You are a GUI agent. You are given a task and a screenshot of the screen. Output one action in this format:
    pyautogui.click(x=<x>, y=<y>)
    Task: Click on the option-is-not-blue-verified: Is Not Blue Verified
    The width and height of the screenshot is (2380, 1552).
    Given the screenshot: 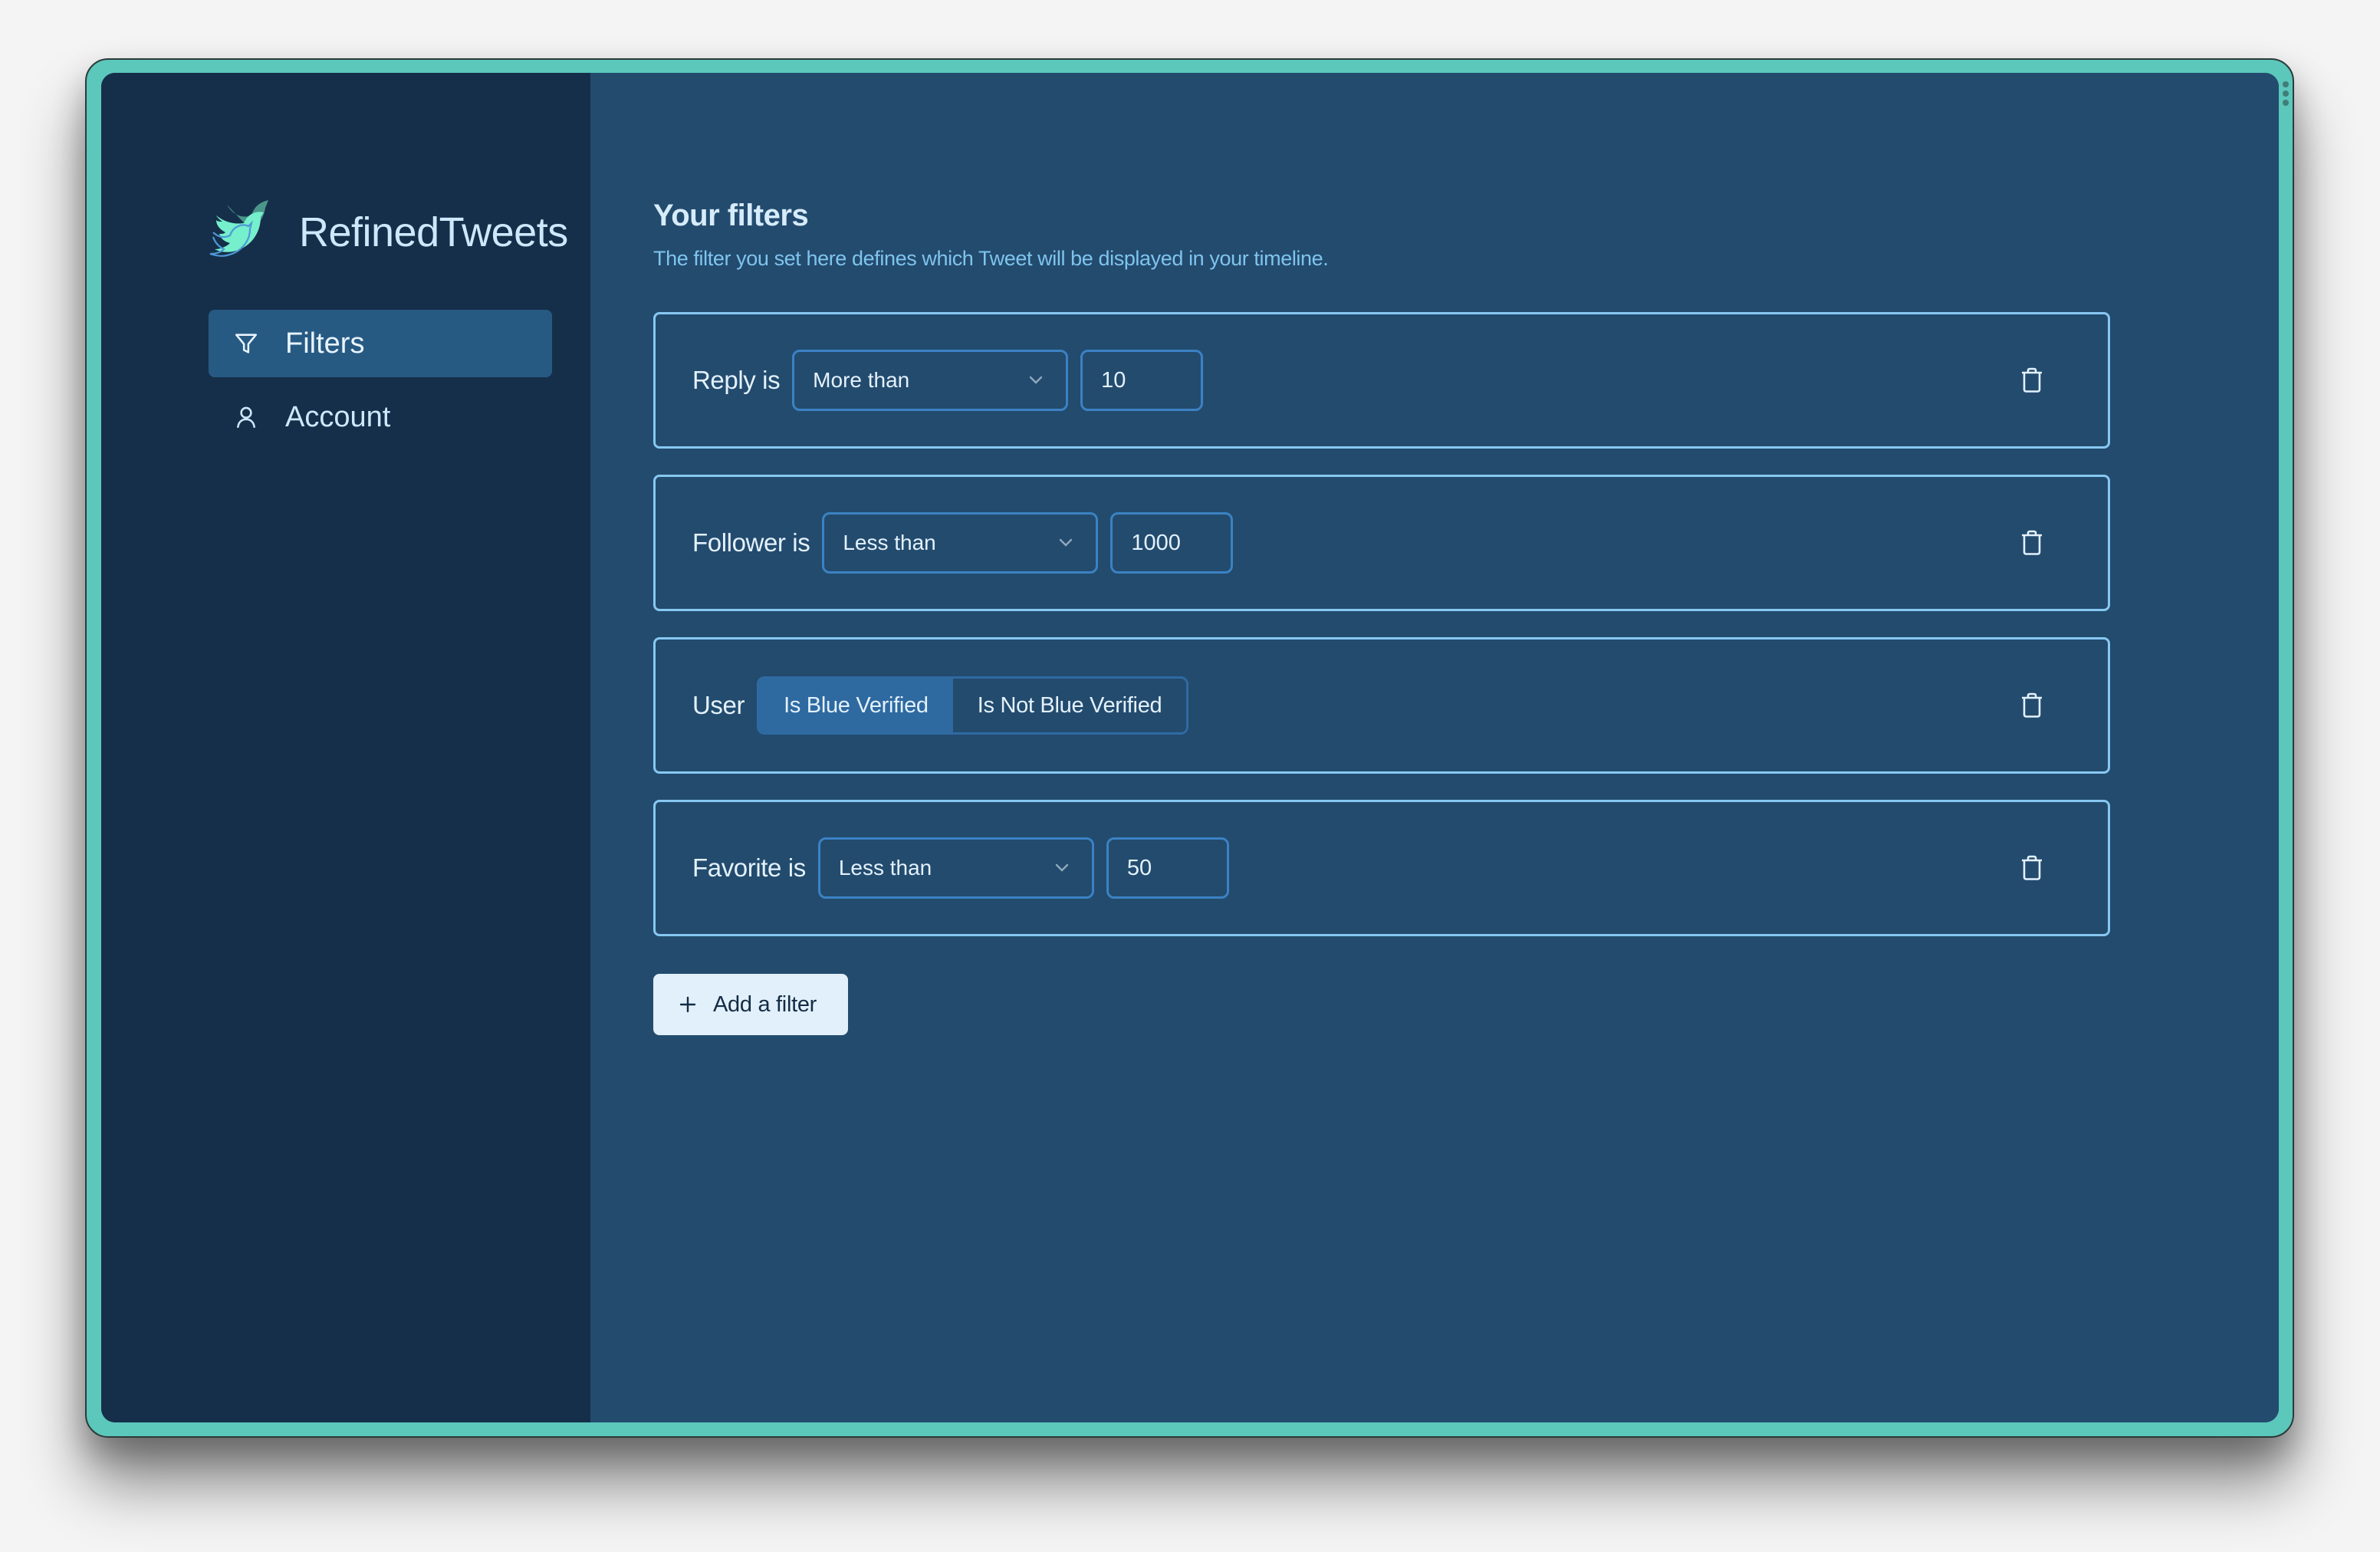 What is the action you would take?
    pyautogui.click(x=1070, y=705)
    